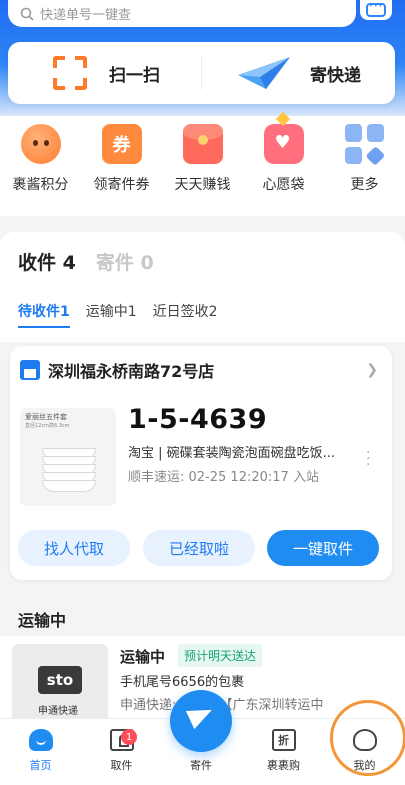  I want to click on parcel-tabs: 收件 4 寄件 0, so click(86, 261).